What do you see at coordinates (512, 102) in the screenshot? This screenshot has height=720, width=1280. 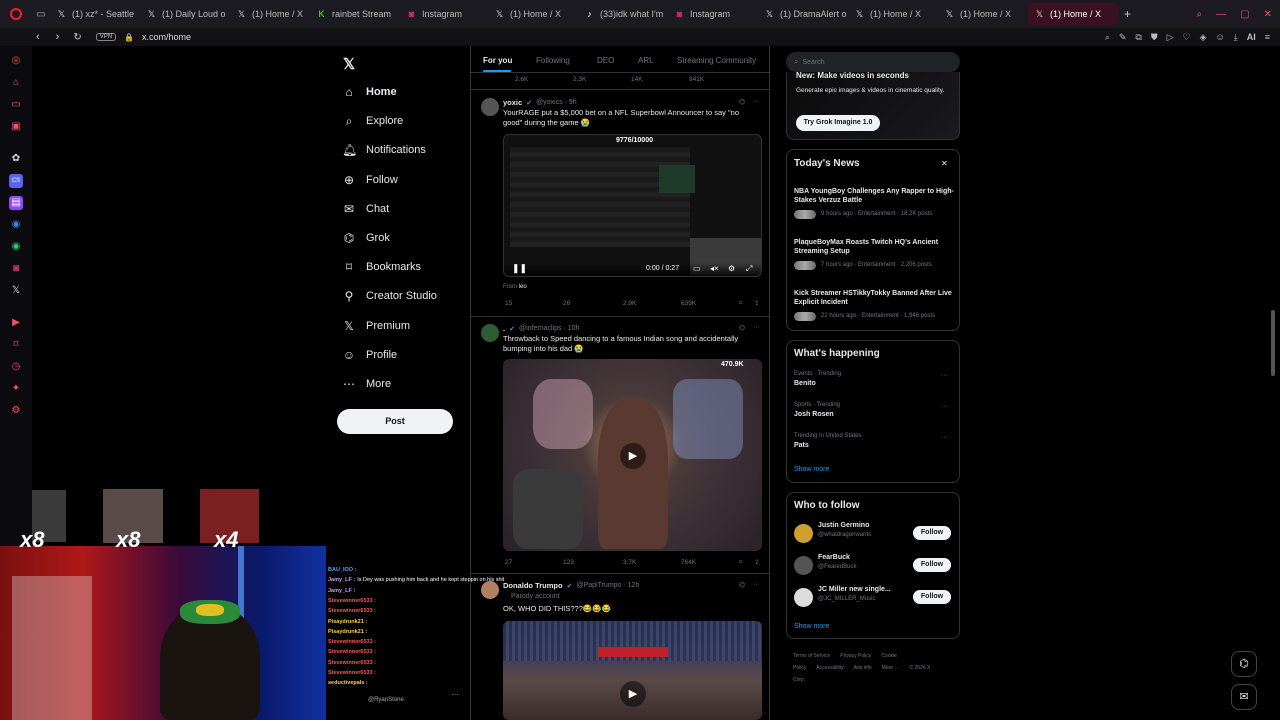 I see `tweet-author: yoxic` at bounding box center [512, 102].